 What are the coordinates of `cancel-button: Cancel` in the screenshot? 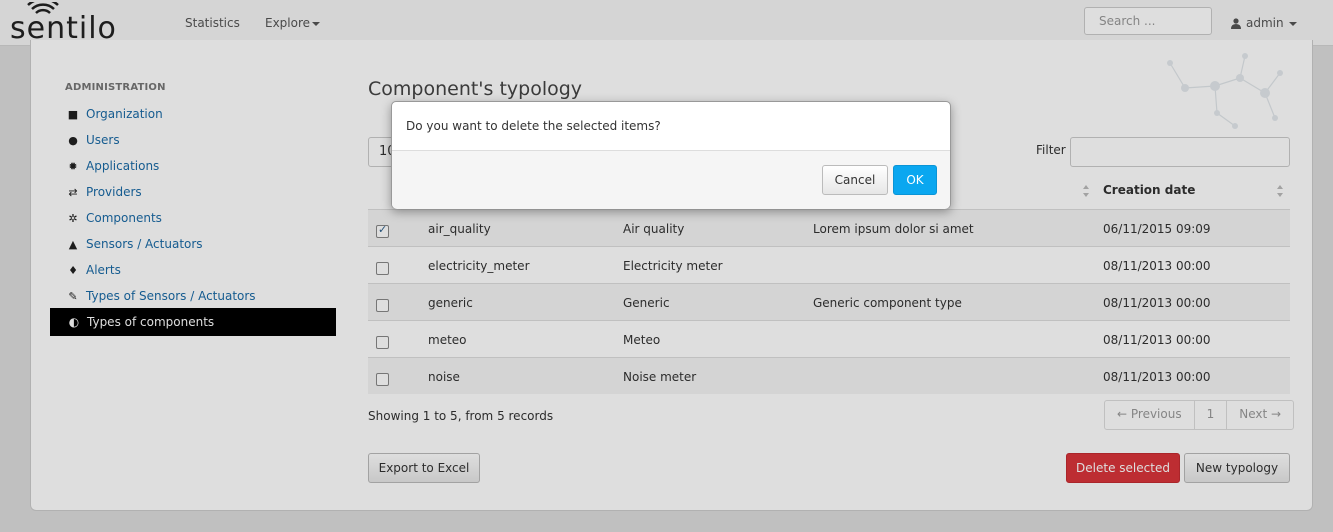 It's located at (855, 180).